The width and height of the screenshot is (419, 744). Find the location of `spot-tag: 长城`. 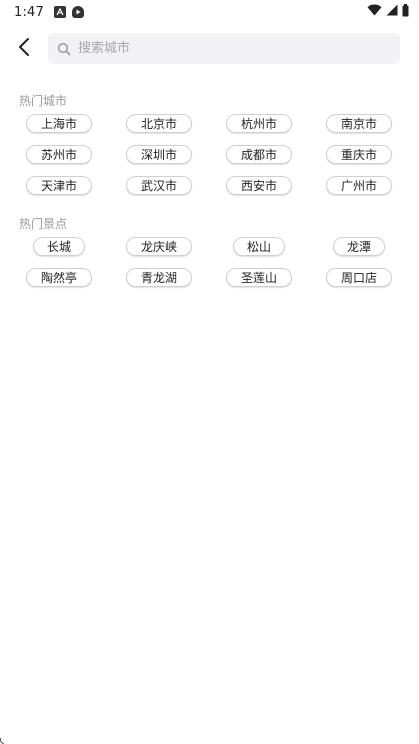

spot-tag: 长城 is located at coordinates (59, 246).